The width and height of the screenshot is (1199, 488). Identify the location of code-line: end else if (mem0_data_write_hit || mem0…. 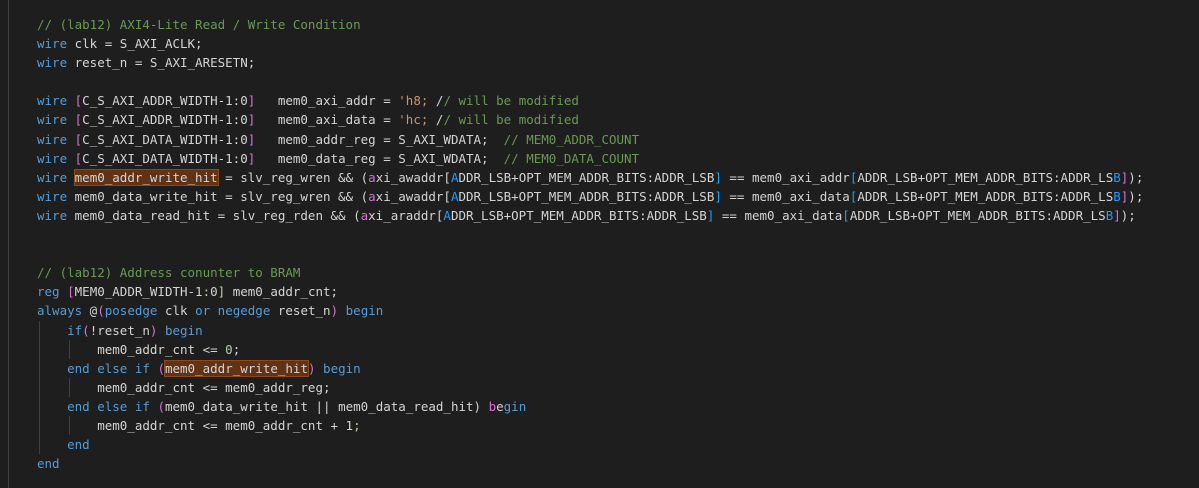
(590, 406).